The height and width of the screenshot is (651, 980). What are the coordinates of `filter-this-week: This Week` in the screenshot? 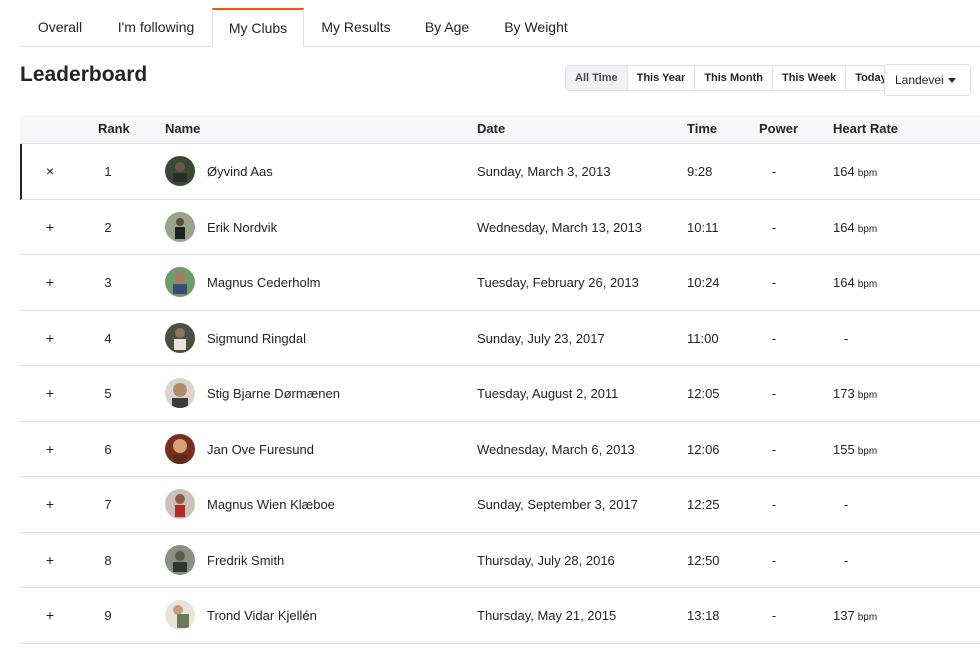 It's located at (809, 78).